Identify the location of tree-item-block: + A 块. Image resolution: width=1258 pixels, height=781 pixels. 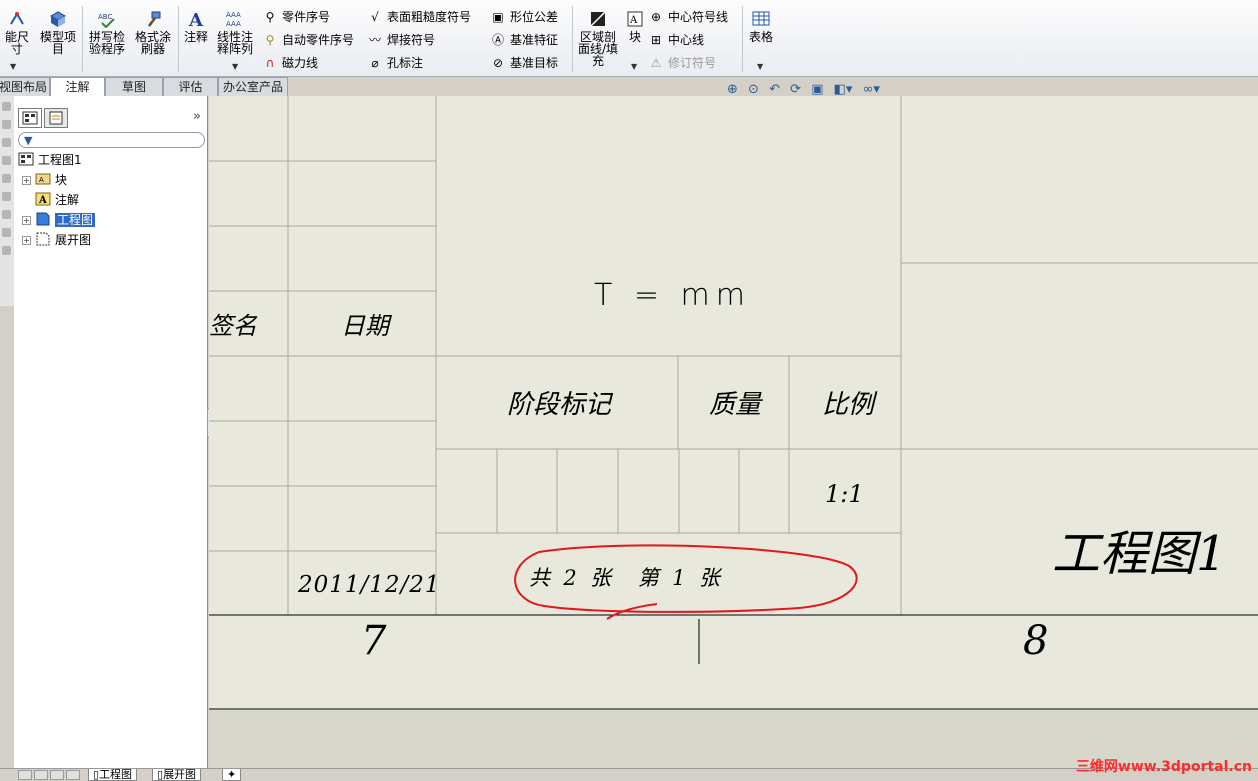
(44, 180).